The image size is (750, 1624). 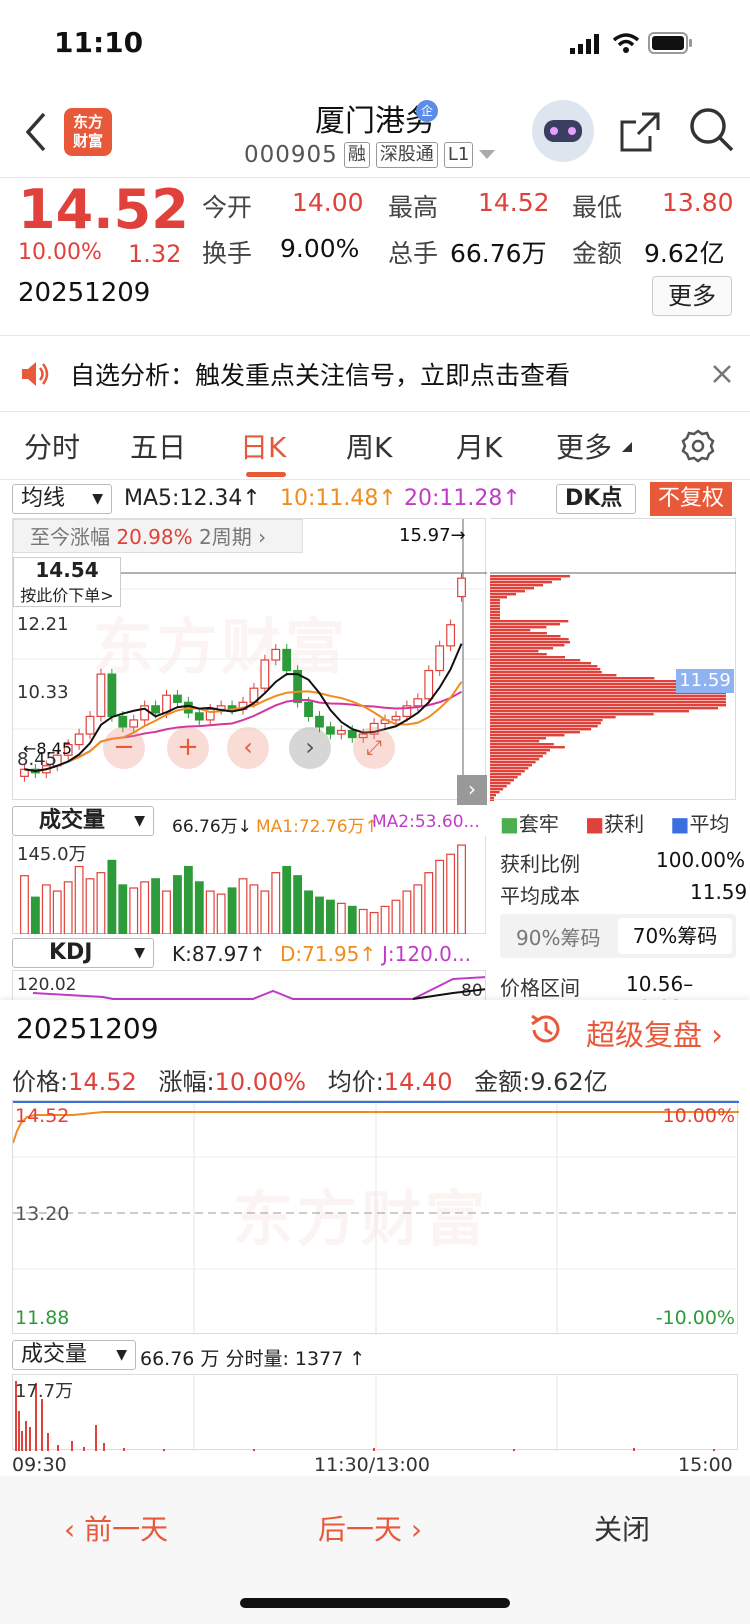 What do you see at coordinates (472, 790) in the screenshot?
I see `expand-panel-button: ›` at bounding box center [472, 790].